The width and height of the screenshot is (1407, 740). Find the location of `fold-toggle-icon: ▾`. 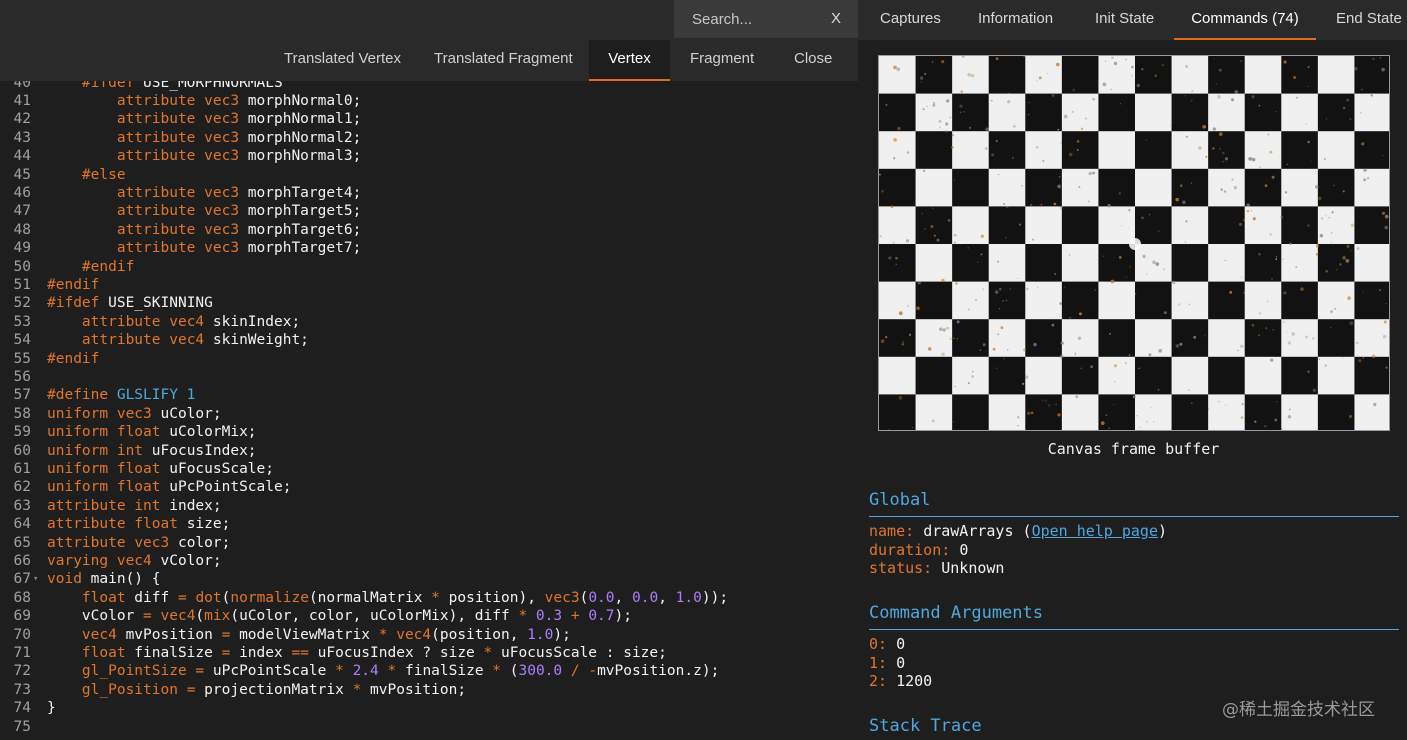

fold-toggle-icon: ▾ is located at coordinates (35, 579).